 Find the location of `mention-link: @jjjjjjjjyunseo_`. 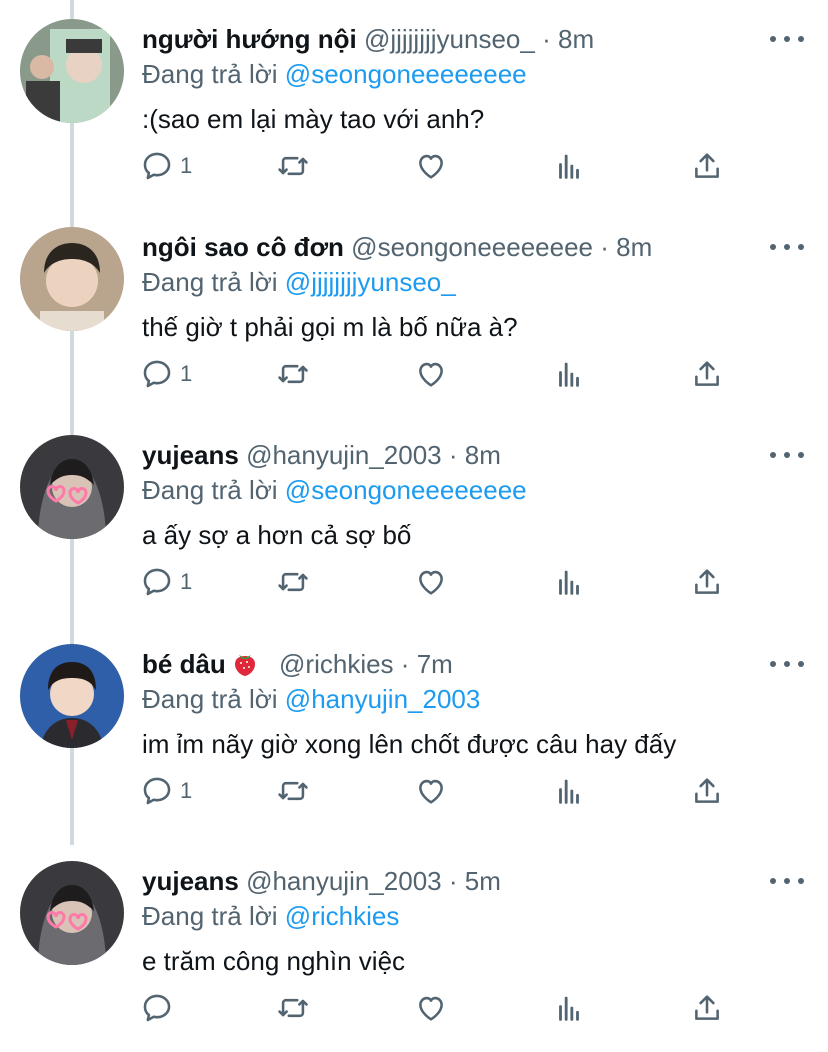

mention-link: @jjjjjjjjyunseo_ is located at coordinates (370, 282).